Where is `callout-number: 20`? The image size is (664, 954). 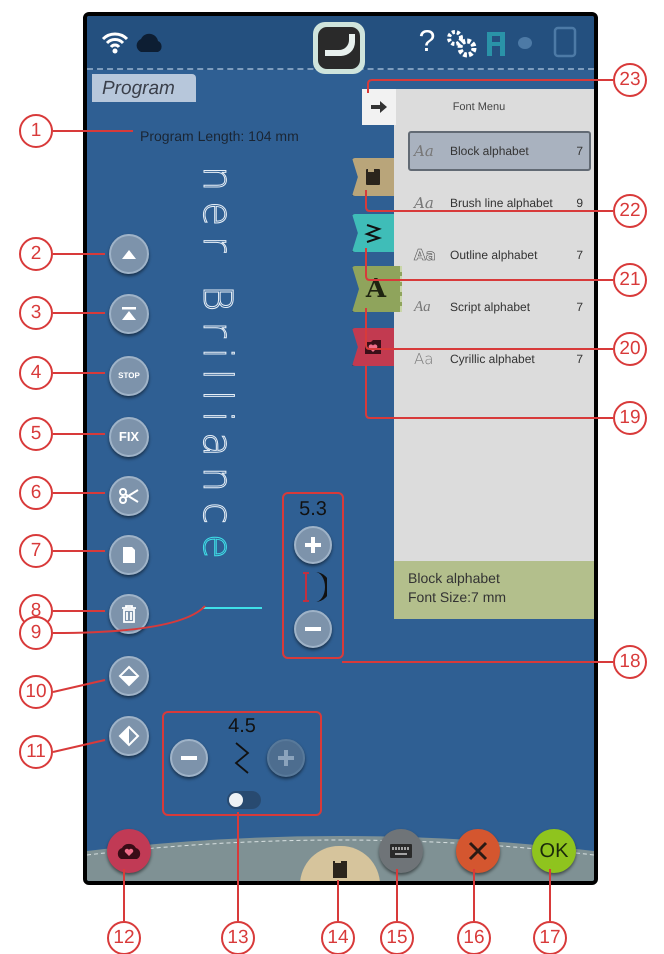
callout-number: 20 is located at coordinates (630, 349).